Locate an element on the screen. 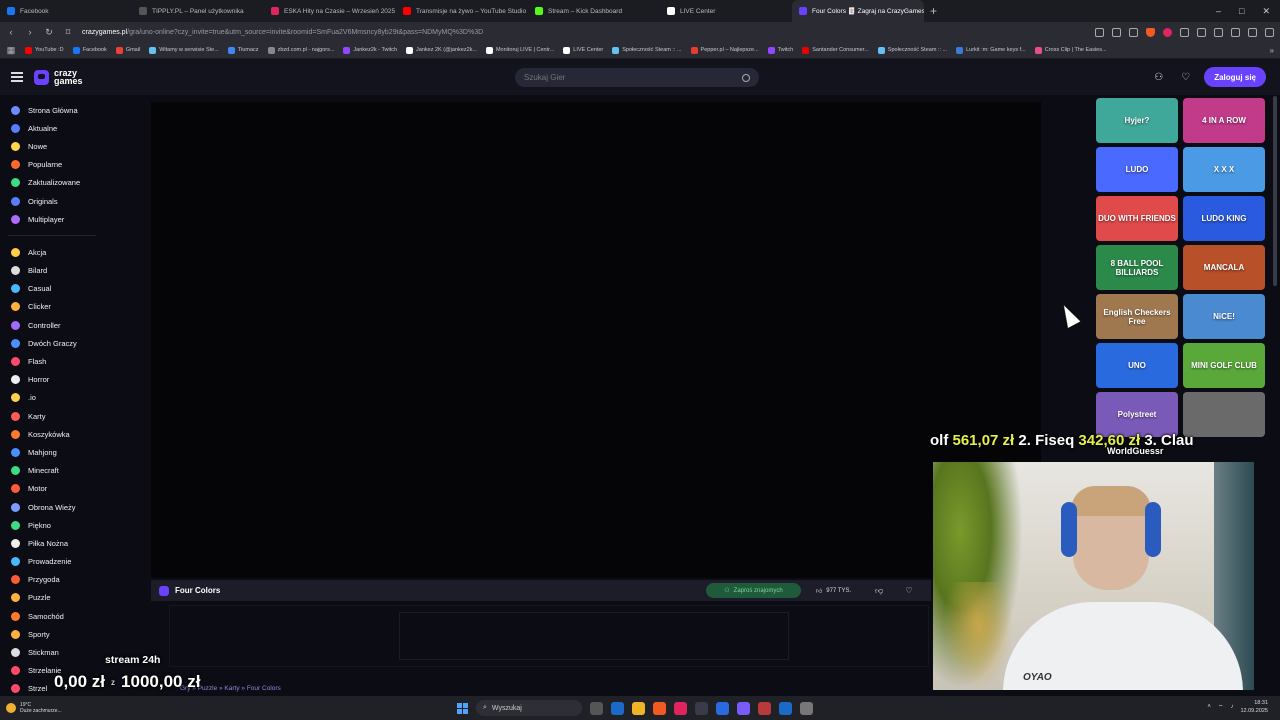 This screenshot has width=1280, height=720. game-thumbnail: LUDO is located at coordinates (1137, 169).